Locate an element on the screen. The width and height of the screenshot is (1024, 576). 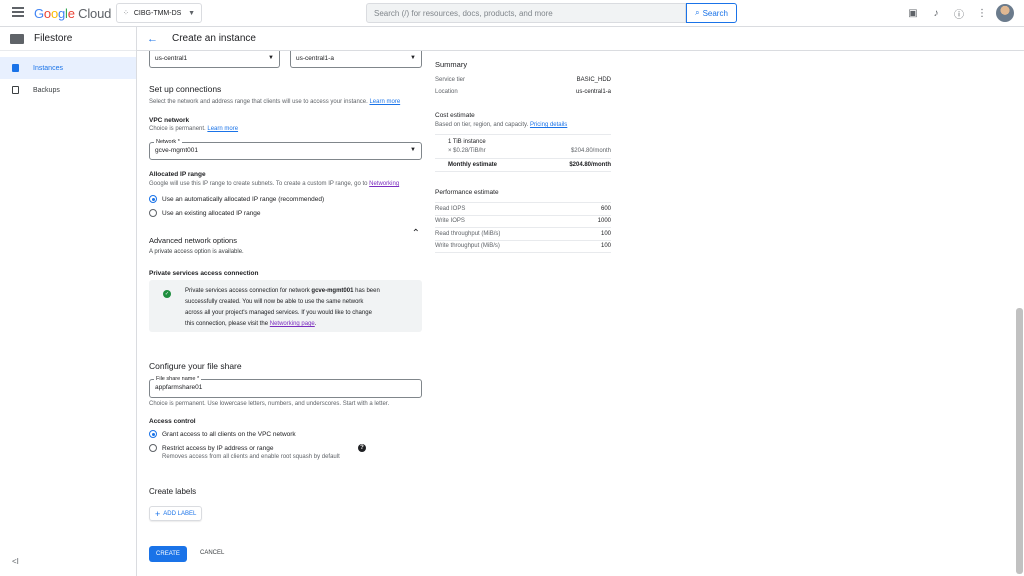
project-selector: ⁘ CIBG-TMM-DS ▼ is located at coordinates (159, 13).